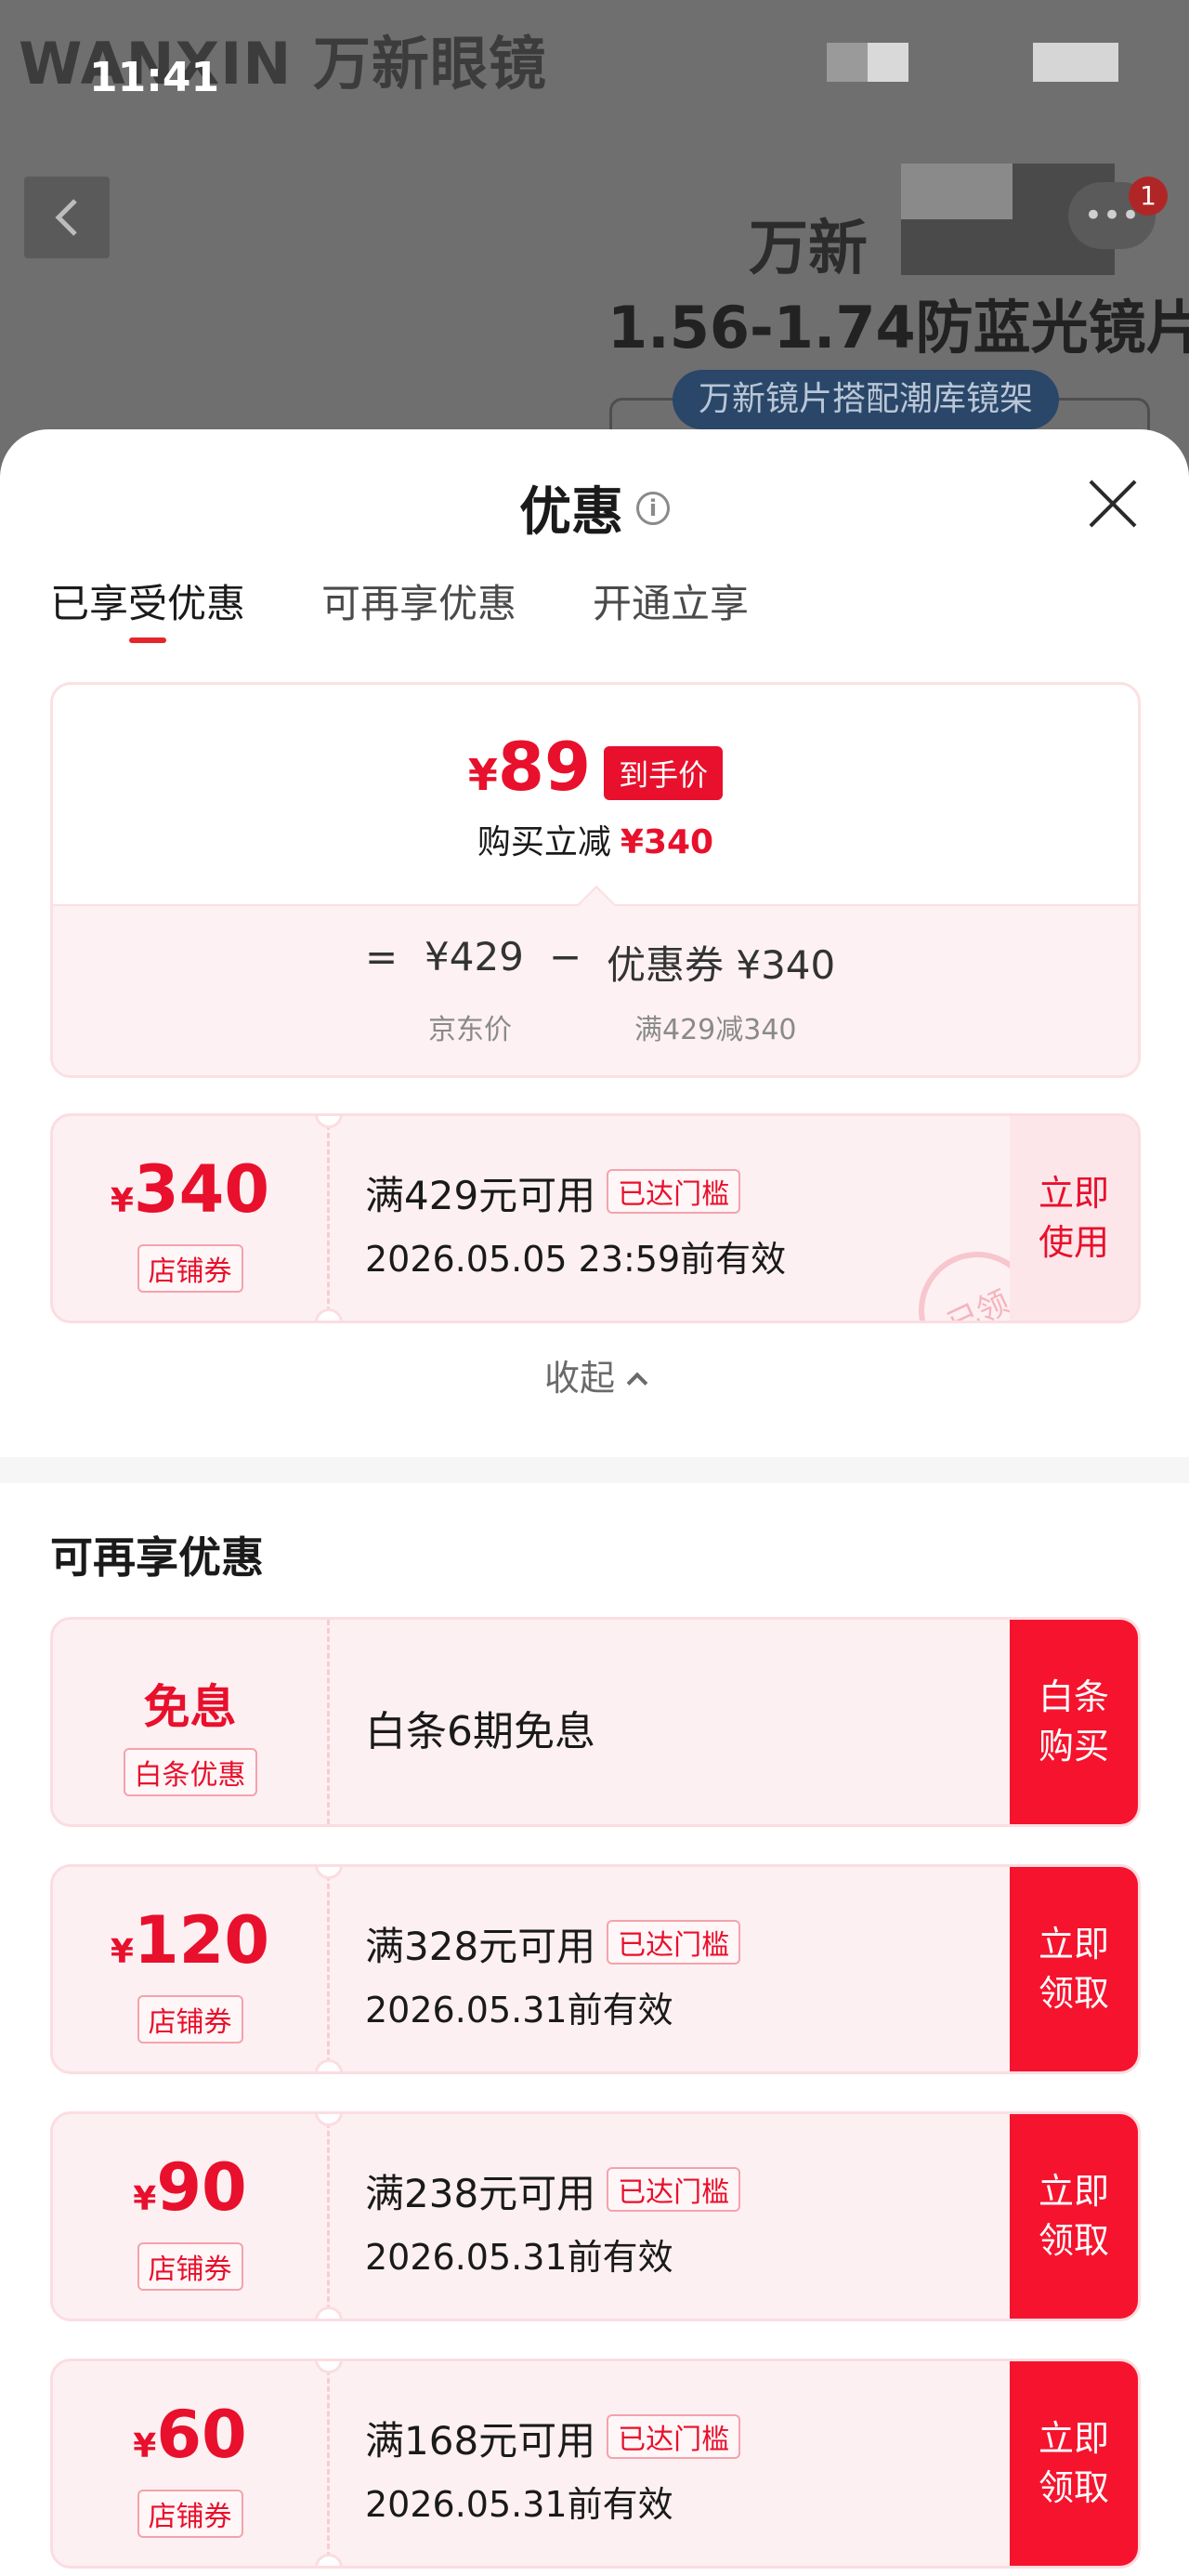 This screenshot has width=1189, height=2576. I want to click on close-icon, so click(1113, 504).